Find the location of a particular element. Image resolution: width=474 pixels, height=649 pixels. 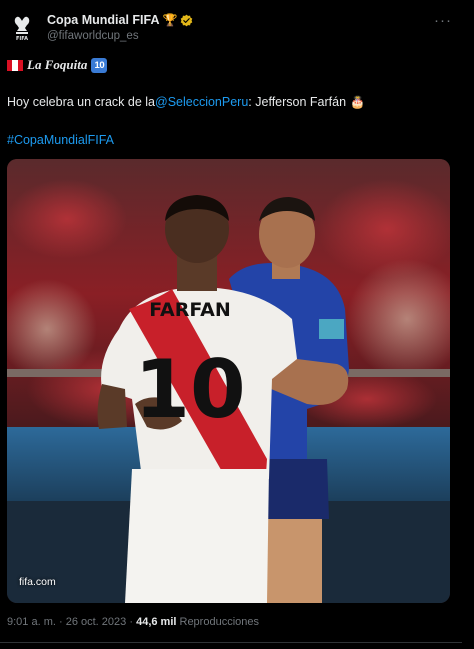

peru-flag-icon is located at coordinates (15, 65).